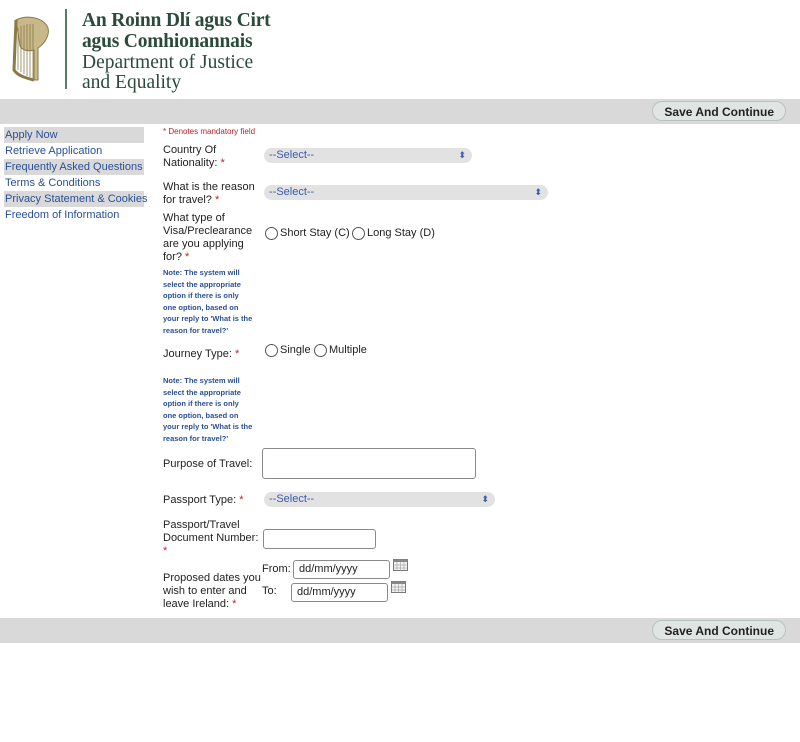 The height and width of the screenshot is (742, 800). I want to click on passport-number-label-line: Passport/Travel, so click(201, 525).